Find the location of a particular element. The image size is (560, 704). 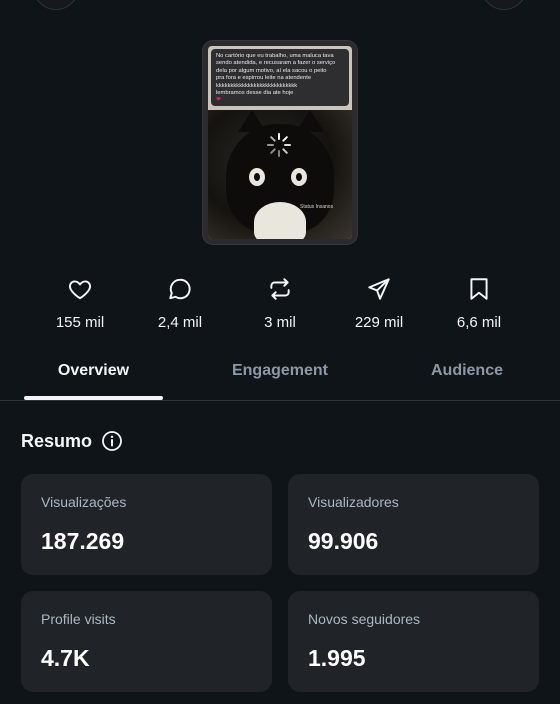

metric-value: 187.269 is located at coordinates (83, 541).